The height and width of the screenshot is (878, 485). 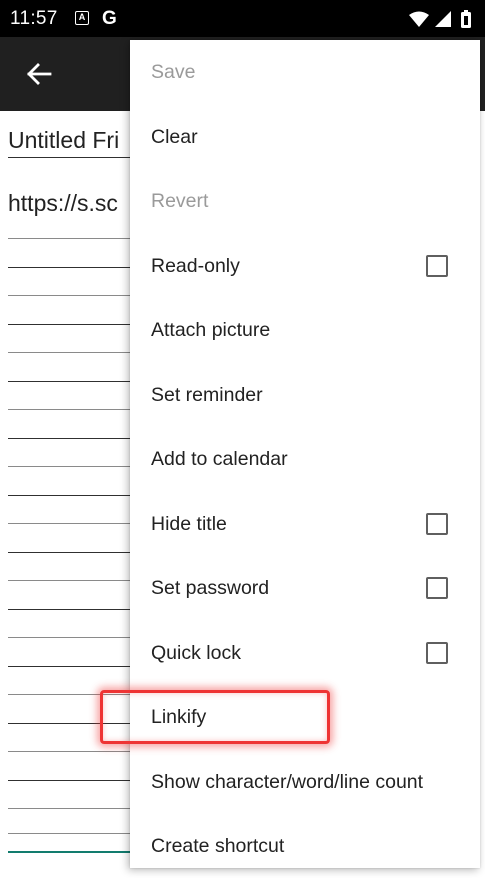 I want to click on menu-item-label: Revert, so click(x=180, y=201).